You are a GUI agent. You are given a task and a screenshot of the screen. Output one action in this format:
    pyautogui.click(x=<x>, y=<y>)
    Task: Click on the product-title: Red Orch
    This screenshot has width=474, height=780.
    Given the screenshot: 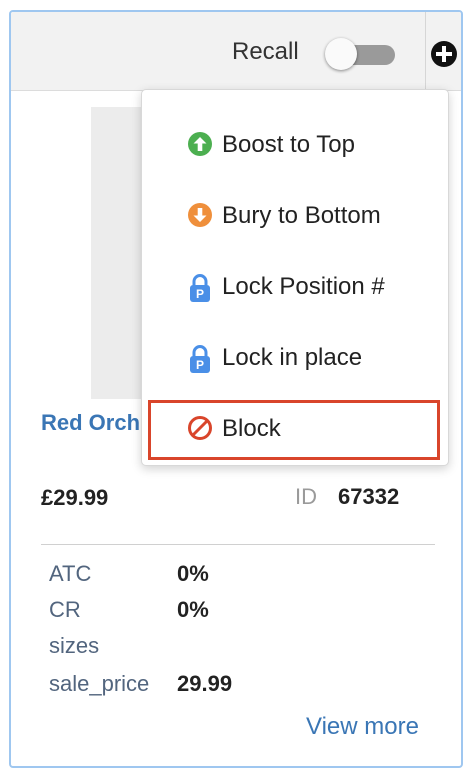 What is the action you would take?
    pyautogui.click(x=90, y=423)
    